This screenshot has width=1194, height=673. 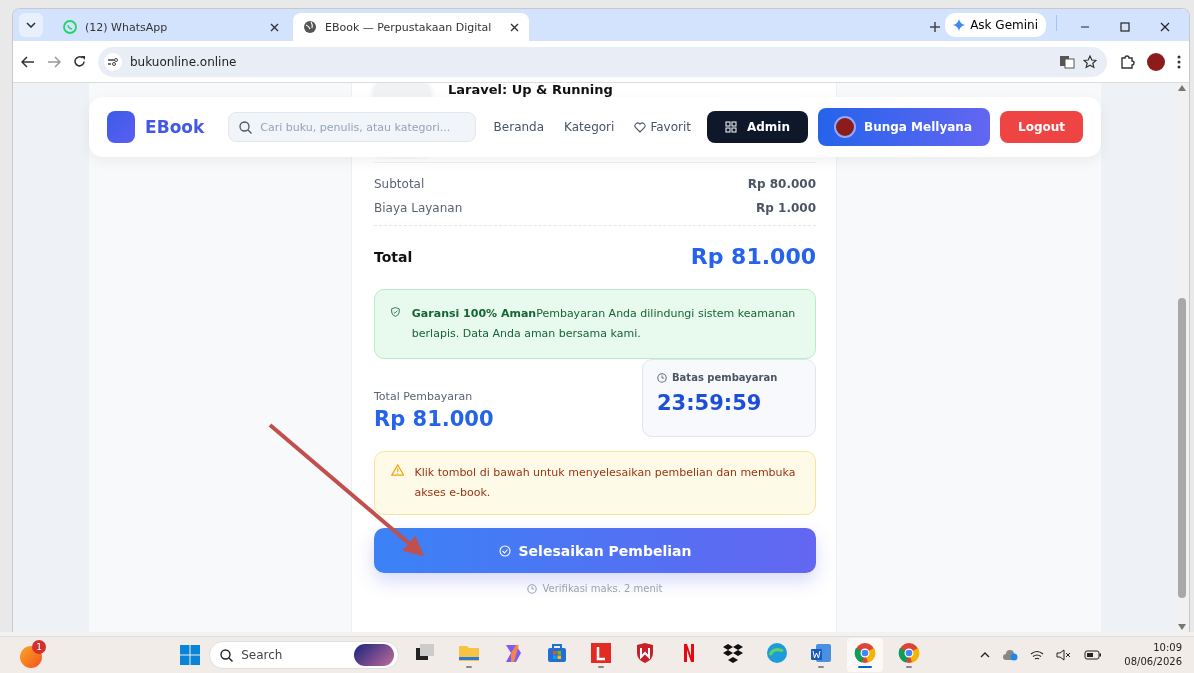 What do you see at coordinates (530, 89) in the screenshot?
I see `book-title: Laravel: Up & Running` at bounding box center [530, 89].